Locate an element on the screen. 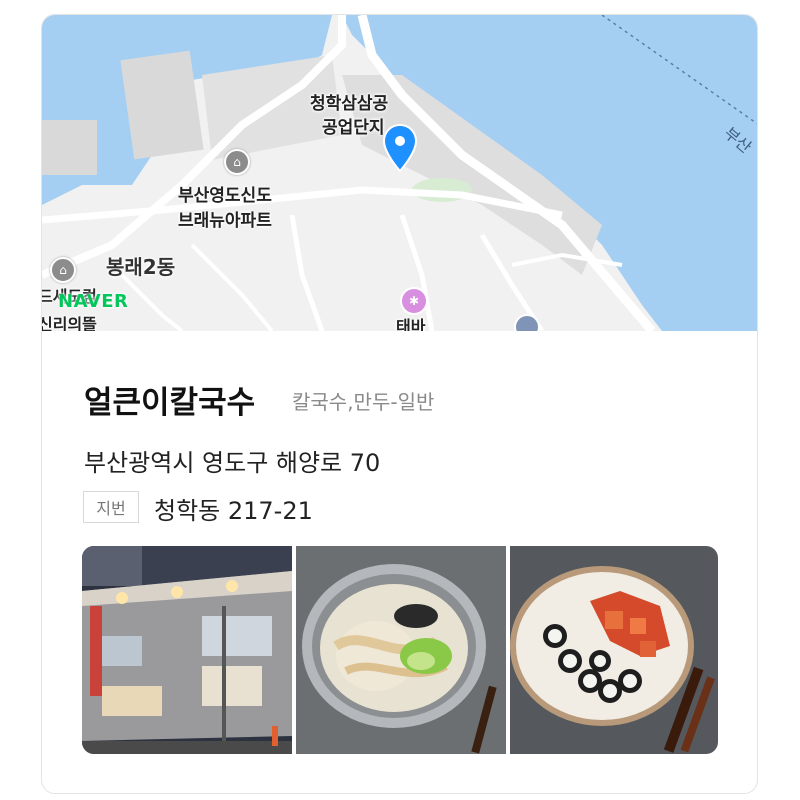 This screenshot has width=800, height=800. map-label-industrial-2: 공업단지 is located at coordinates (353, 128).